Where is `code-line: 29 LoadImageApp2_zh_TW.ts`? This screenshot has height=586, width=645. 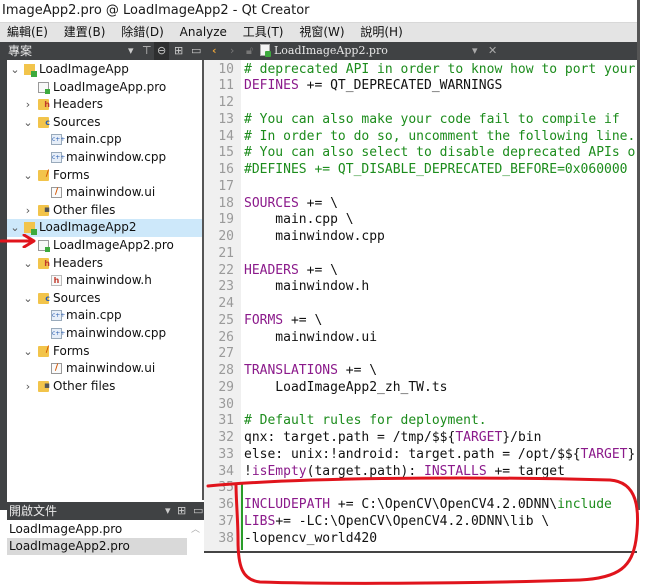 code-line: 29 LoadImageApp2_zh_TW.ts is located at coordinates (420, 387).